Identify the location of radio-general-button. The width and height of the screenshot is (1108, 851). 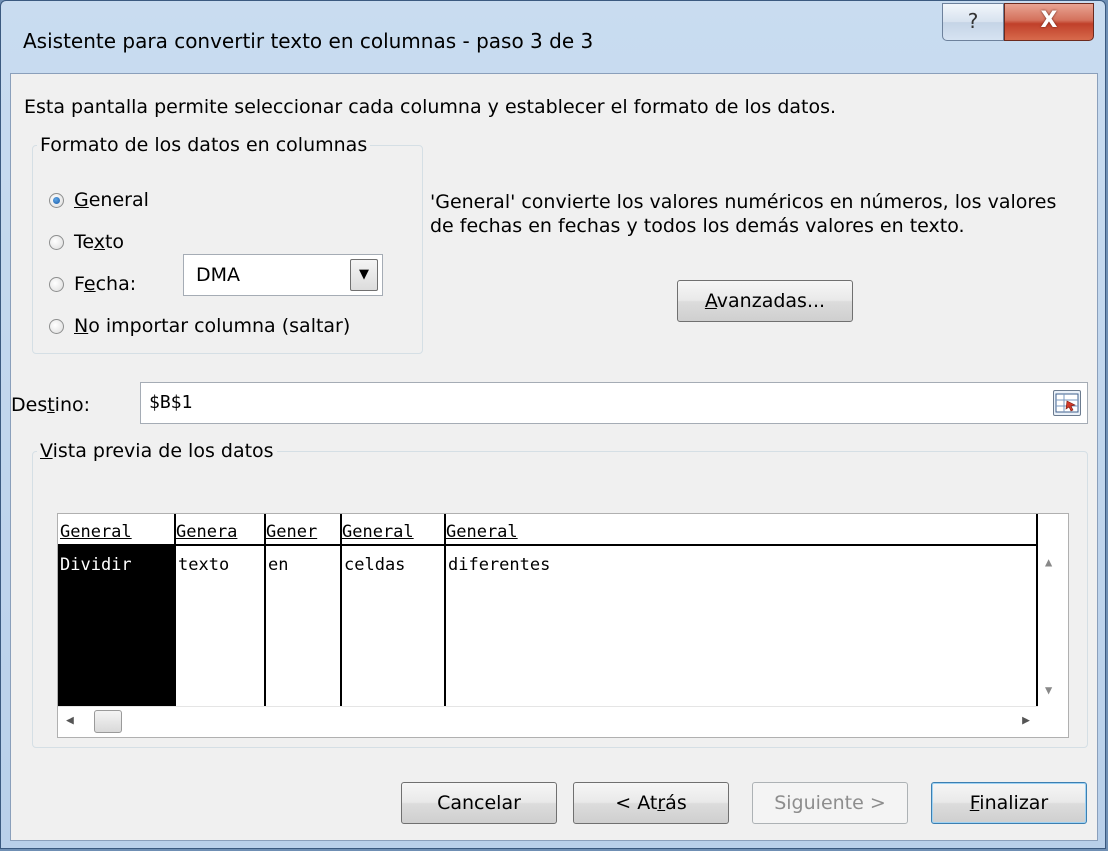
(56, 200).